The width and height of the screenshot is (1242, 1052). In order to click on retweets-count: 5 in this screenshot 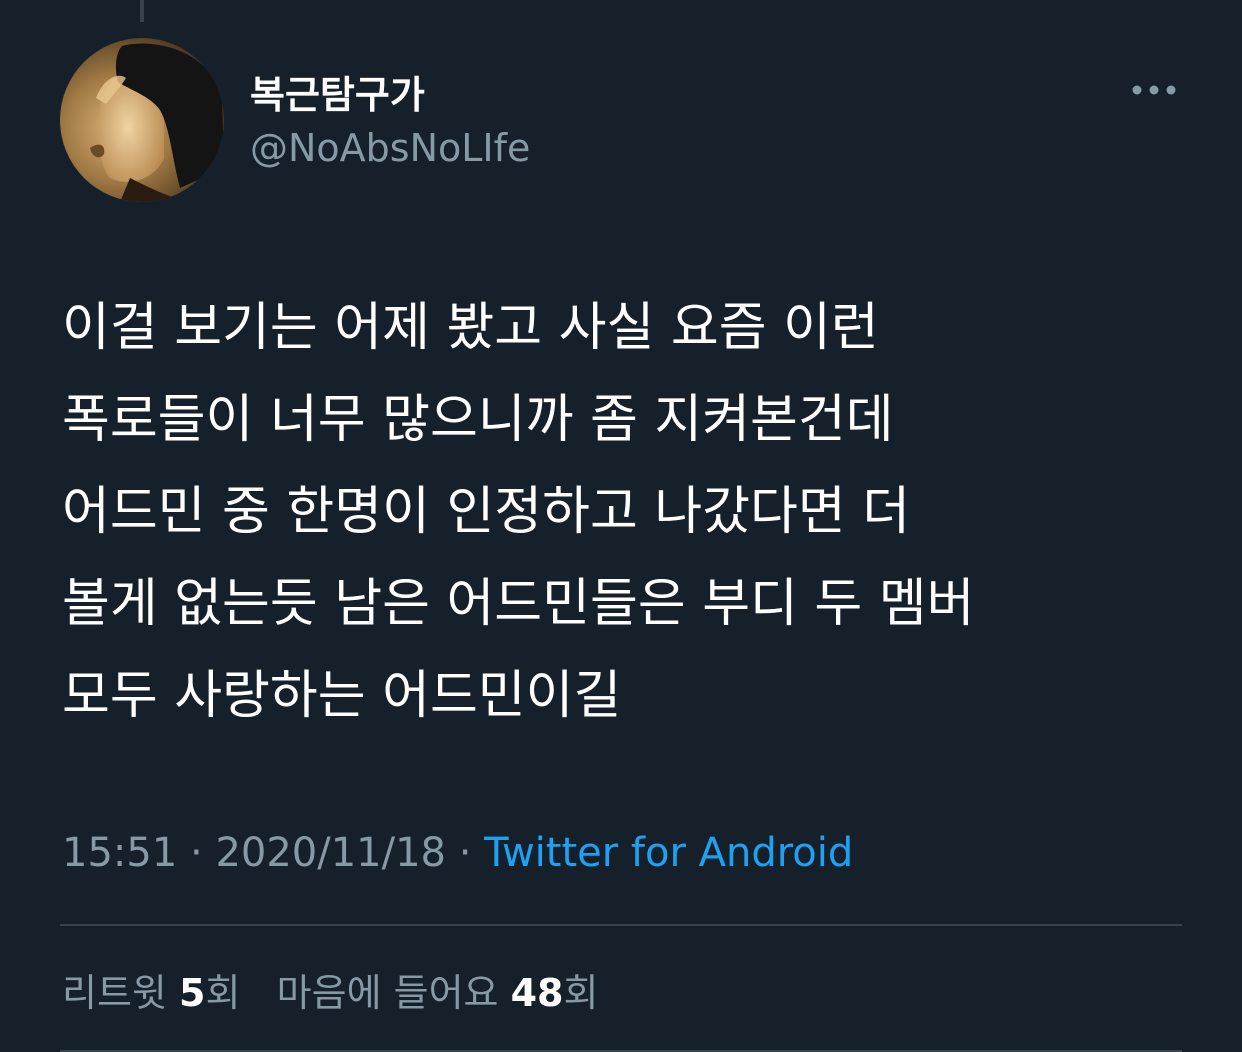, I will do `click(192, 993)`.